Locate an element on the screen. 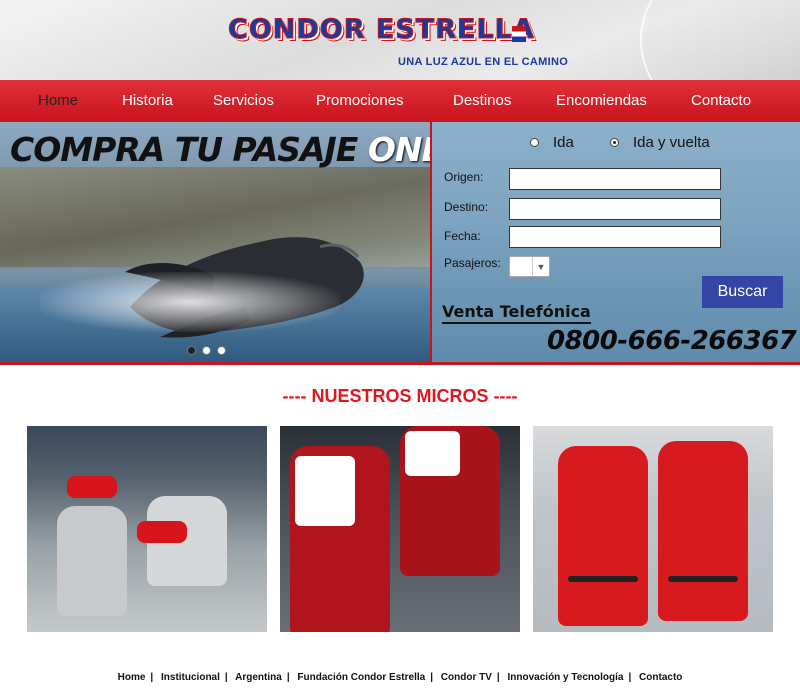 This screenshot has width=800, height=698. date-label: Fecha: is located at coordinates (462, 236).